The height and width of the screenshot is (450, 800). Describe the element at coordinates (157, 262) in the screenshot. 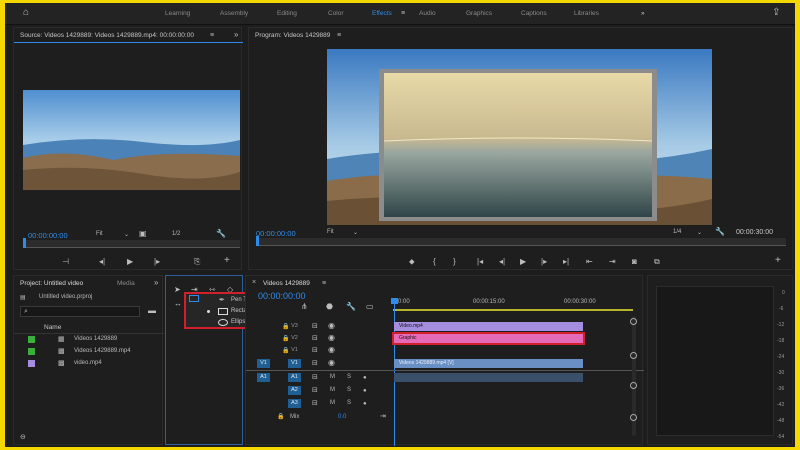

I see `step-forward-icon: |▸` at that location.